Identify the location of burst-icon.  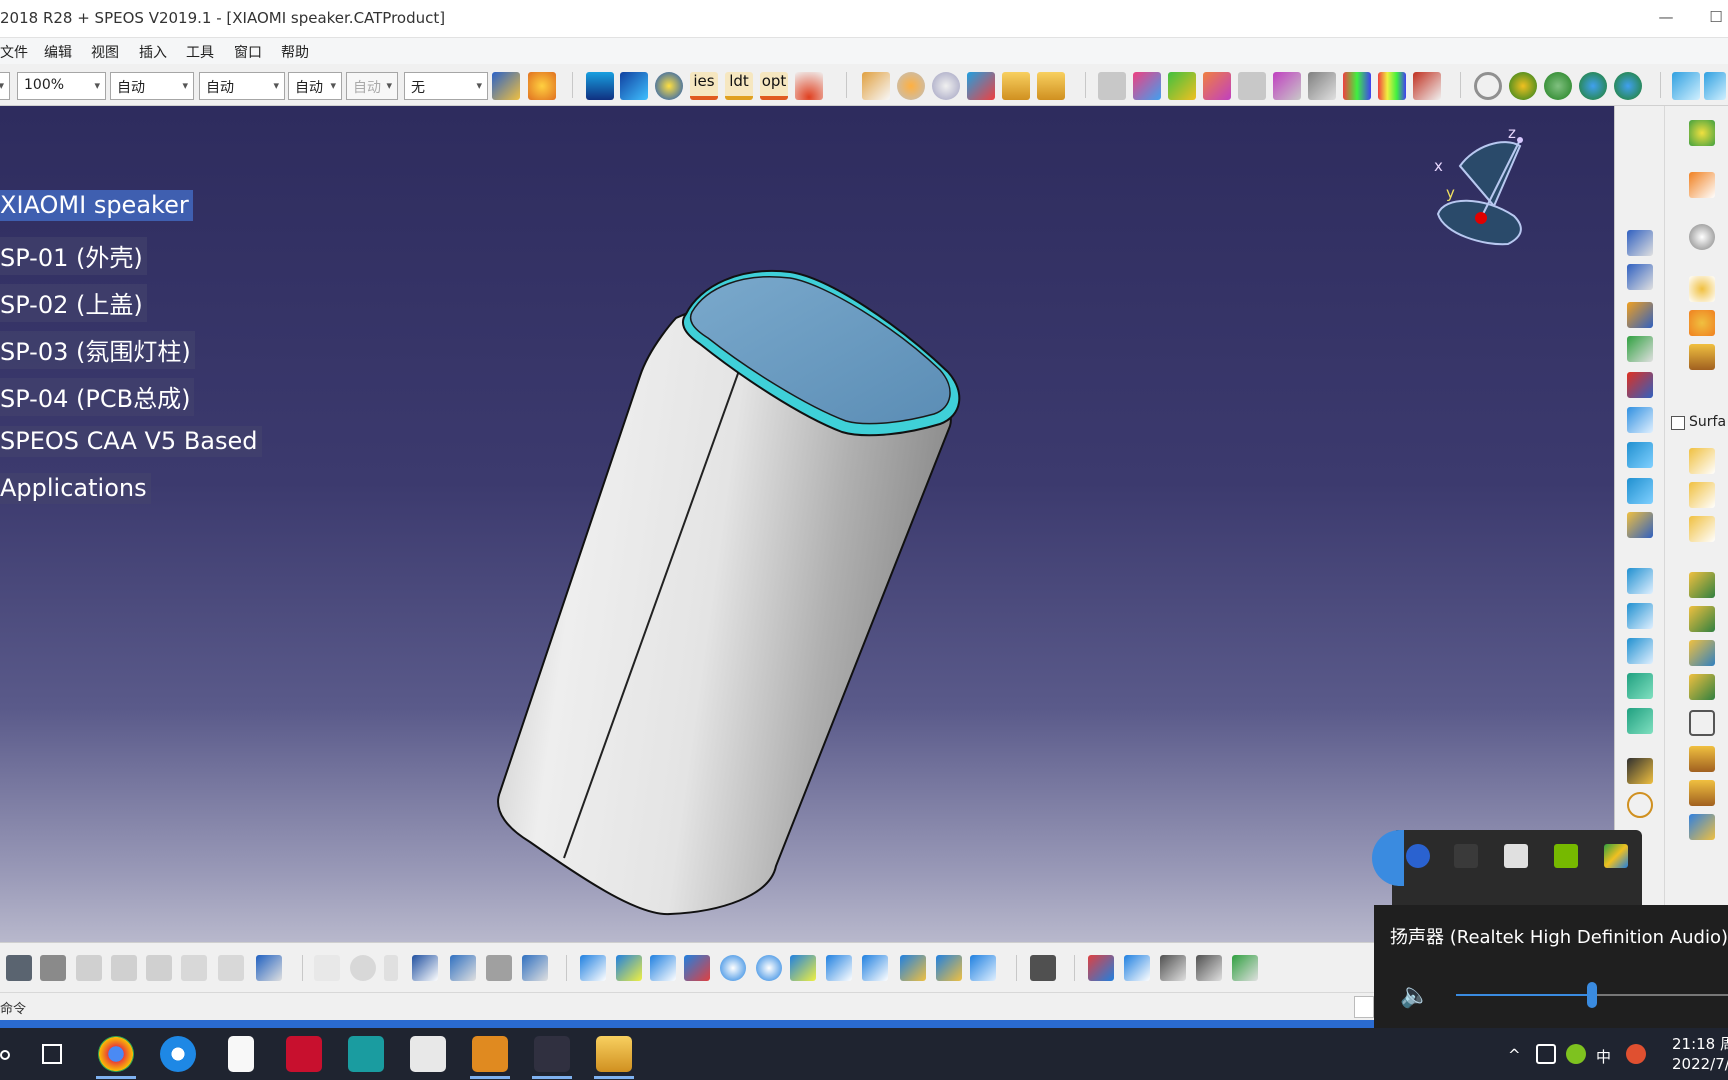
(1702, 357).